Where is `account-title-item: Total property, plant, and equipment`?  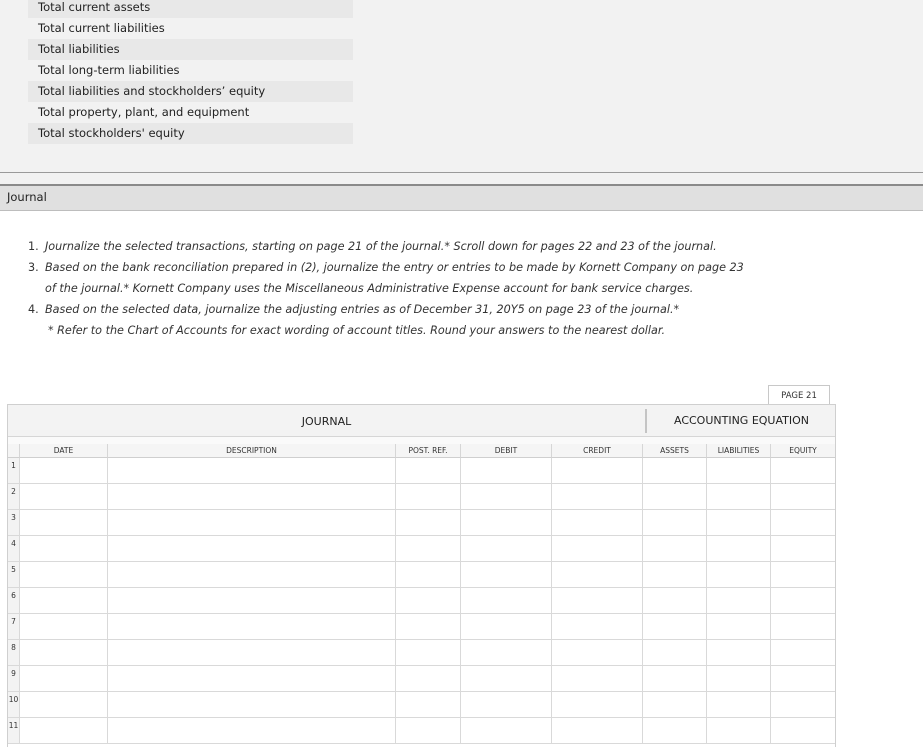 account-title-item: Total property, plant, and equipment is located at coordinates (190, 112).